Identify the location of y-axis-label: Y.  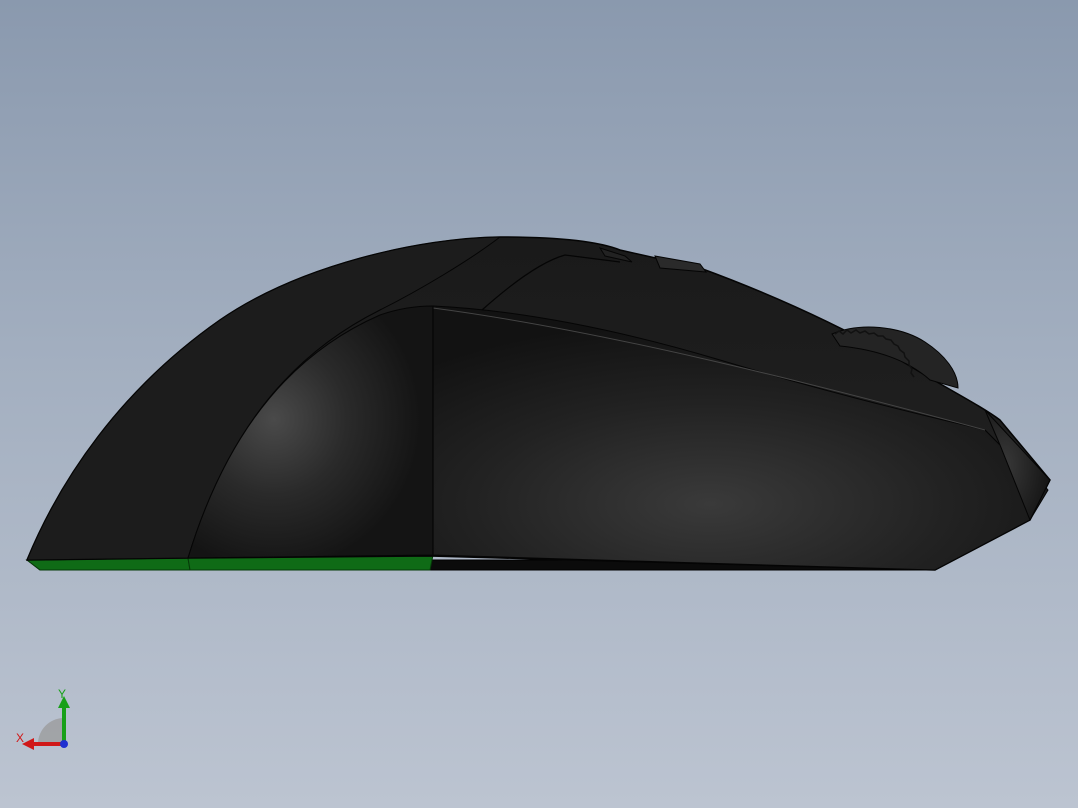
(62, 694).